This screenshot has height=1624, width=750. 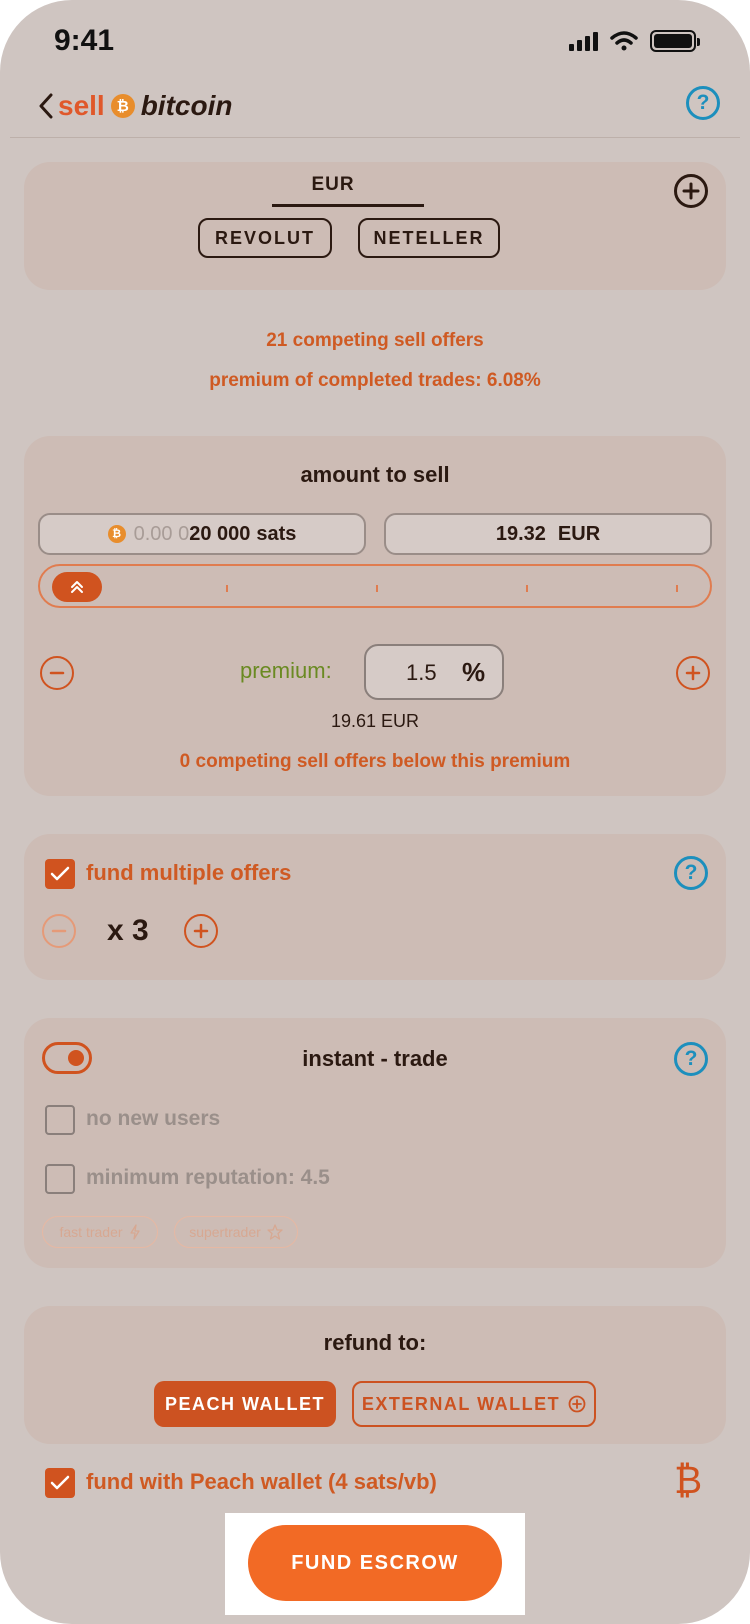 What do you see at coordinates (548, 534) in the screenshot?
I see `fiat-amount-input: 19.32 EUR` at bounding box center [548, 534].